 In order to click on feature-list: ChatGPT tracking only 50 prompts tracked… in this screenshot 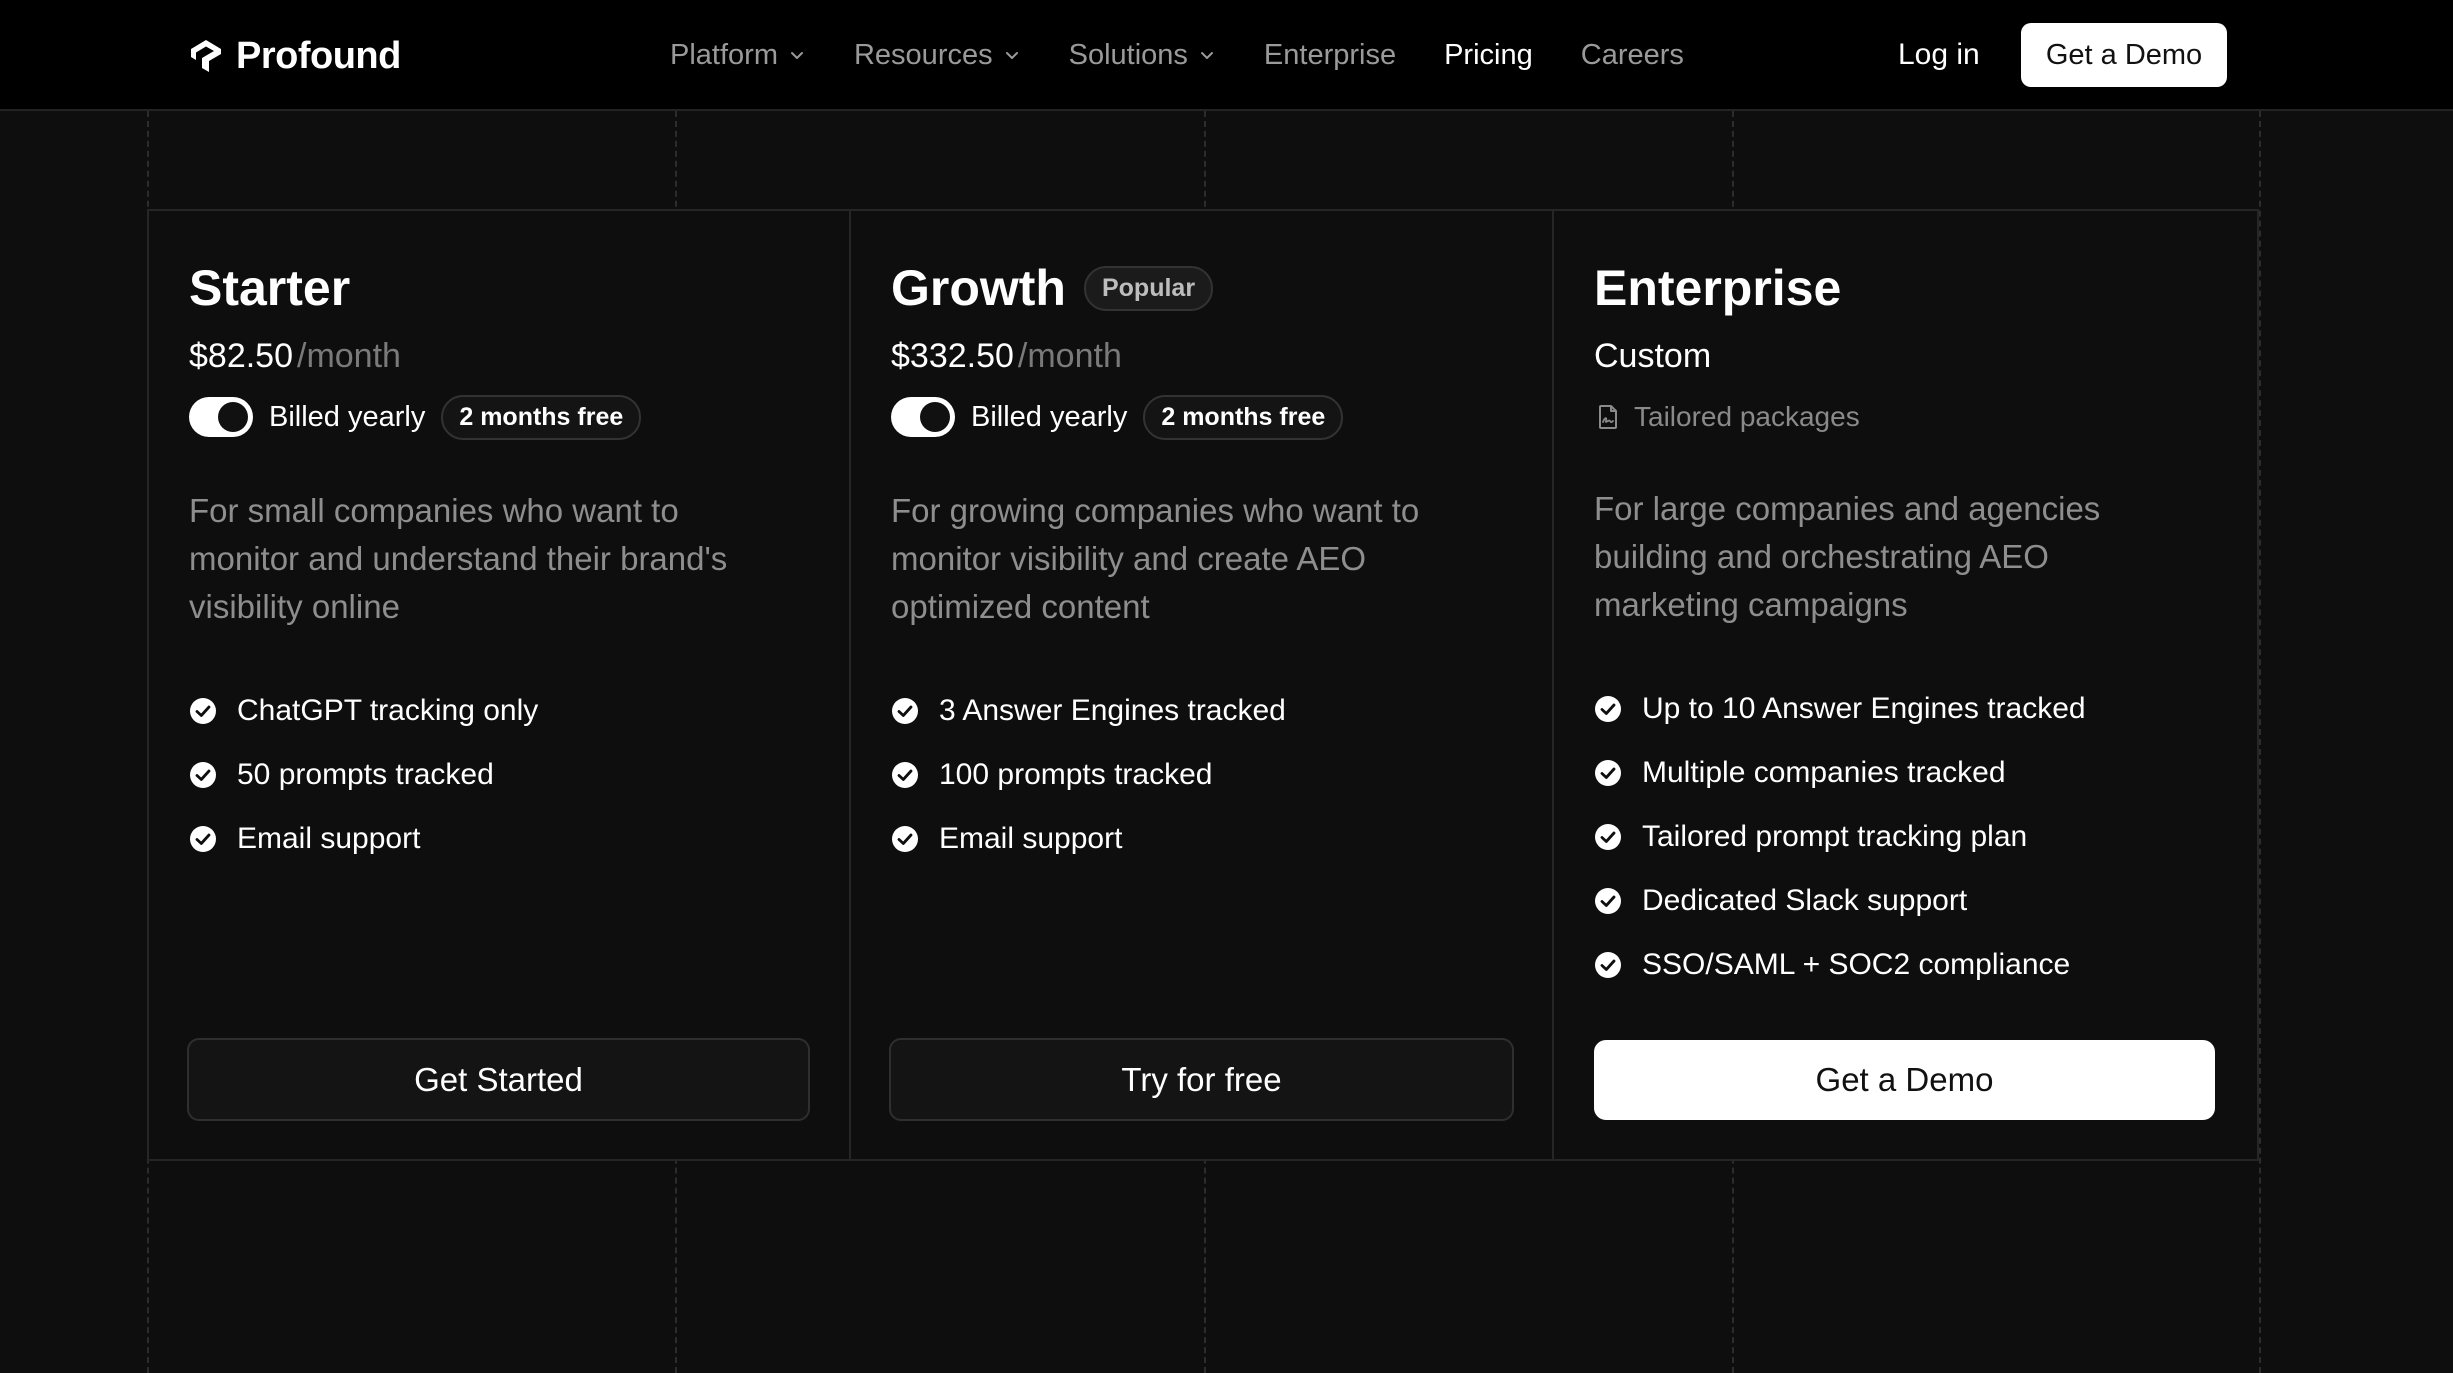, I will do `click(363, 775)`.